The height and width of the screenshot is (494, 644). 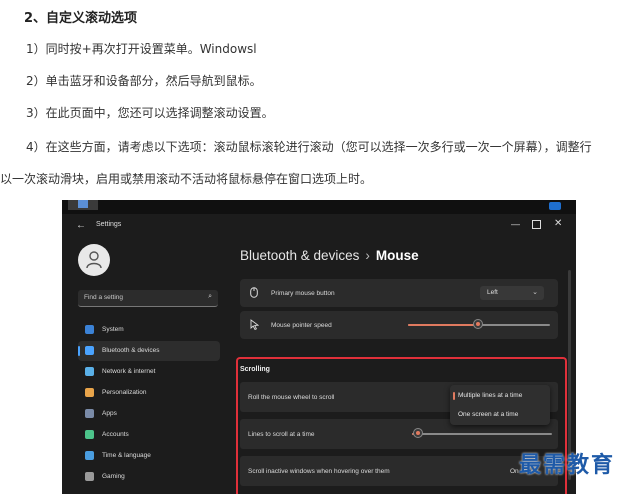 What do you see at coordinates (124, 392) in the screenshot?
I see `sidebar-item-label: Personalization` at bounding box center [124, 392].